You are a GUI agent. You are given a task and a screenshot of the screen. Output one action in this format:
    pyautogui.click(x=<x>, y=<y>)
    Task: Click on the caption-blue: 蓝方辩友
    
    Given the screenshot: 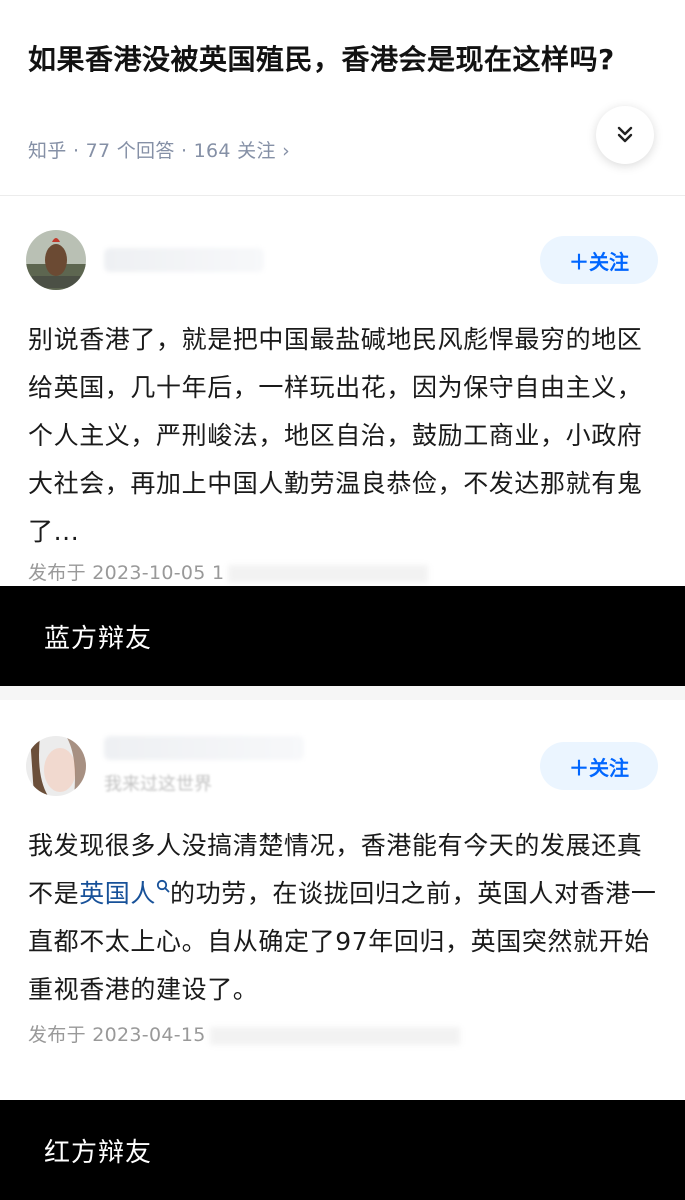 What is the action you would take?
    pyautogui.click(x=342, y=636)
    